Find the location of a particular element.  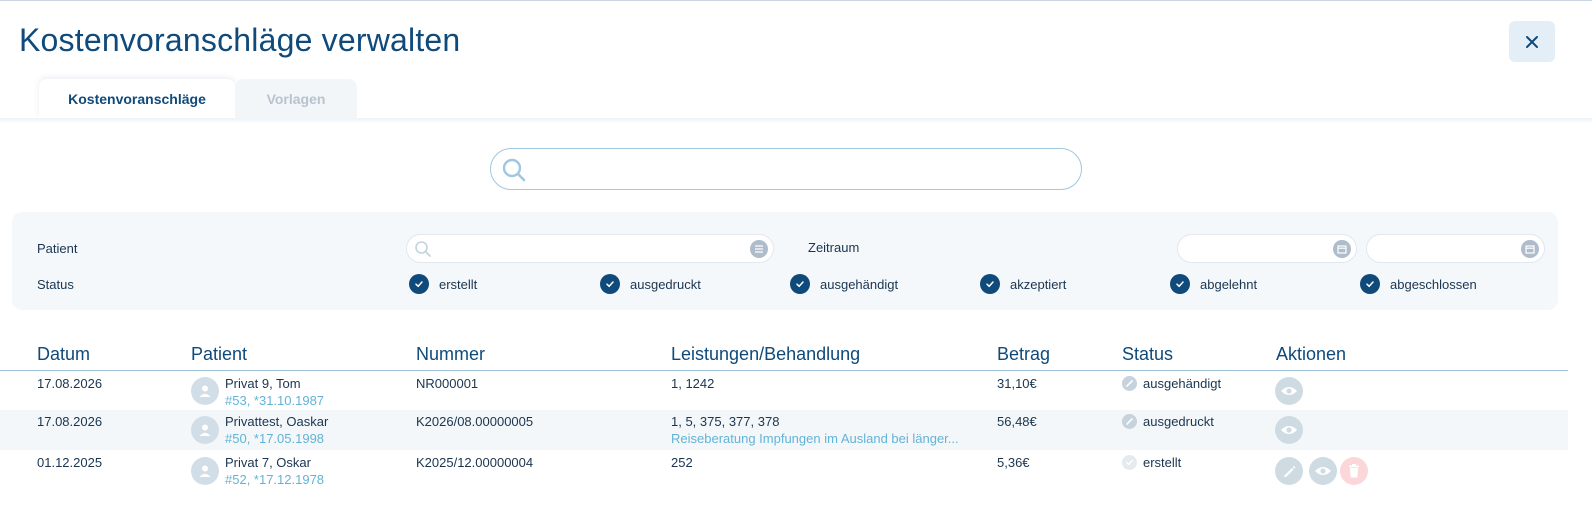

close-icon is located at coordinates (1532, 41).